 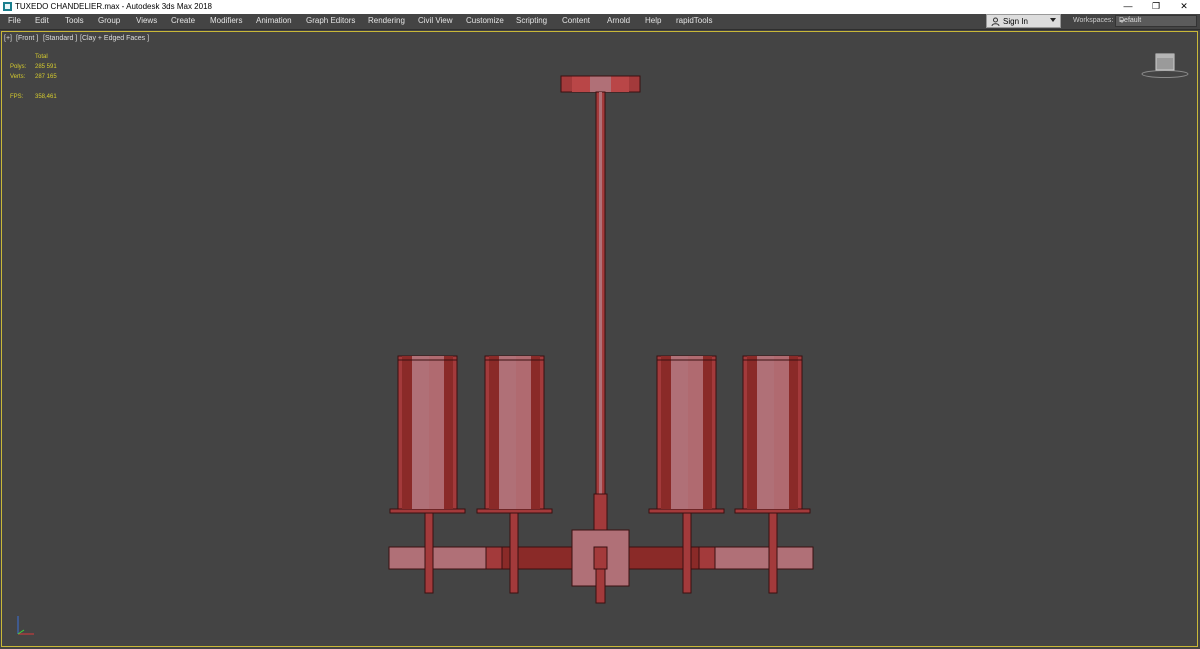 What do you see at coordinates (600, 566) in the screenshot?
I see `center-hub` at bounding box center [600, 566].